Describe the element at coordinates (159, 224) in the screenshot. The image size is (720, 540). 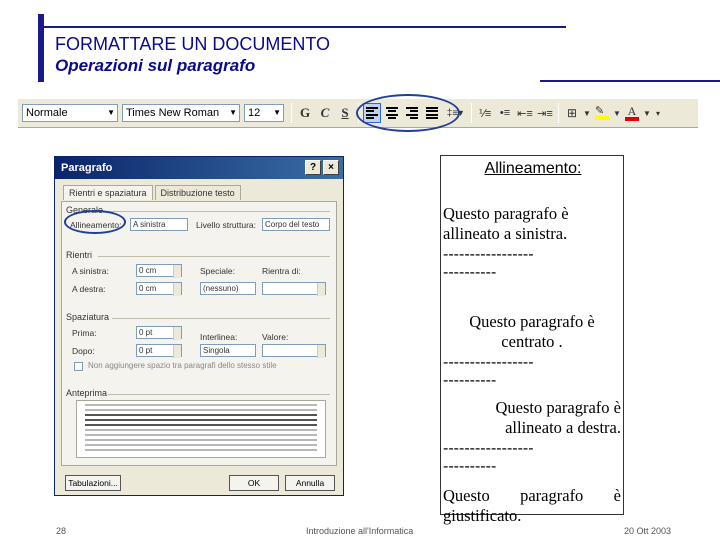
I see `alignment-select: A sinistra` at that location.